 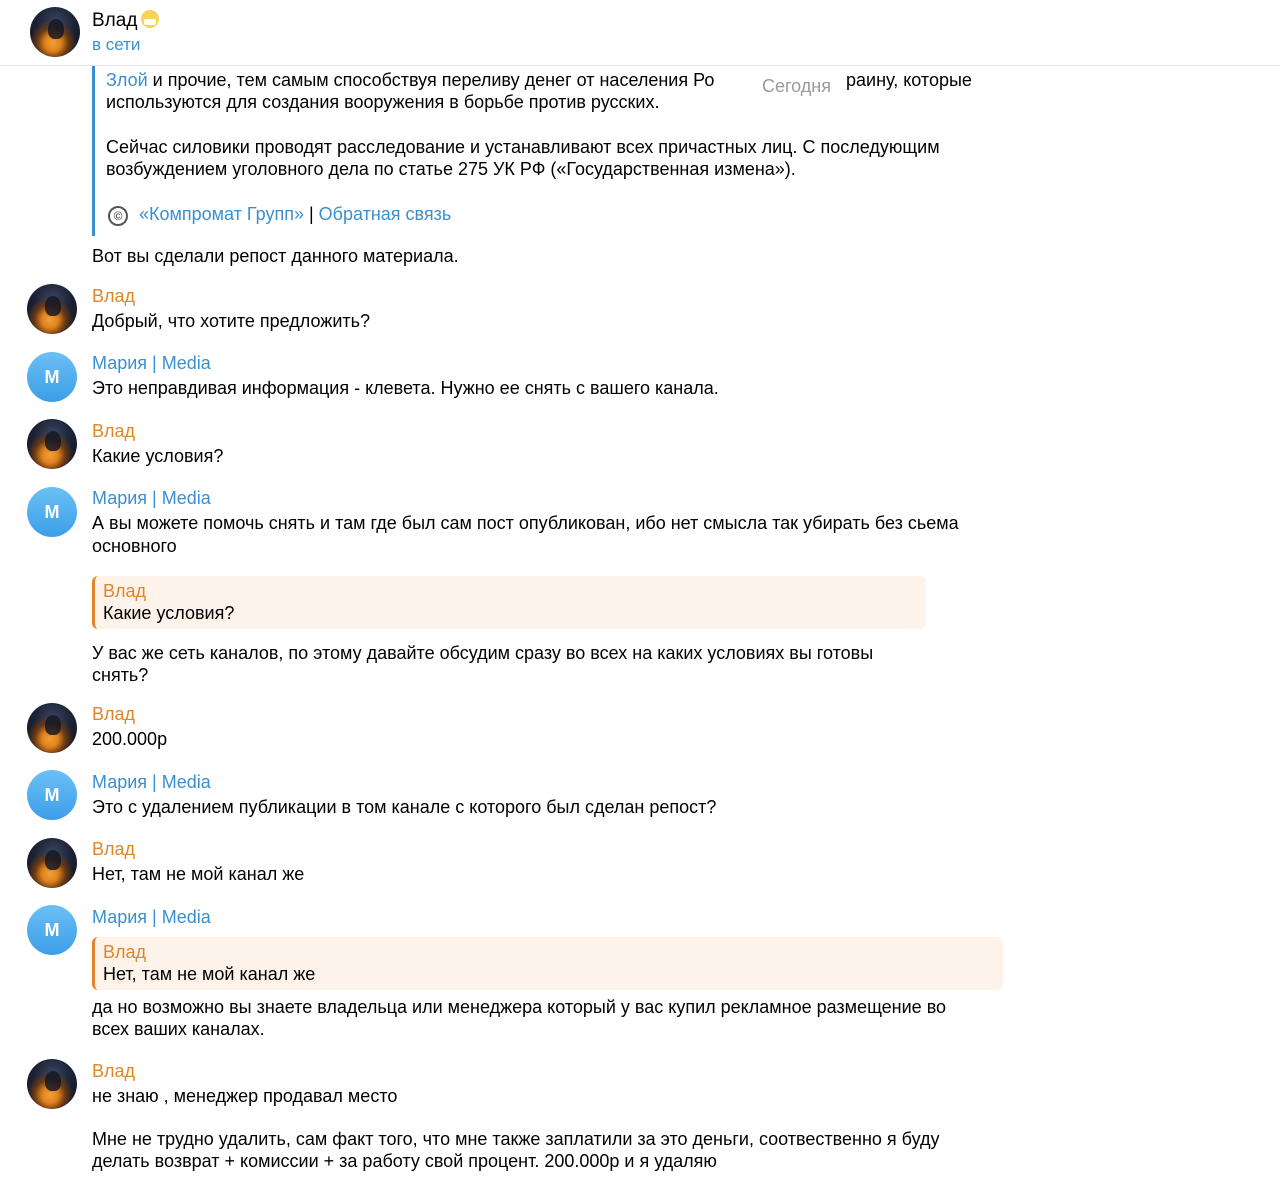 I want to click on chat-title: Влад, so click(x=126, y=21).